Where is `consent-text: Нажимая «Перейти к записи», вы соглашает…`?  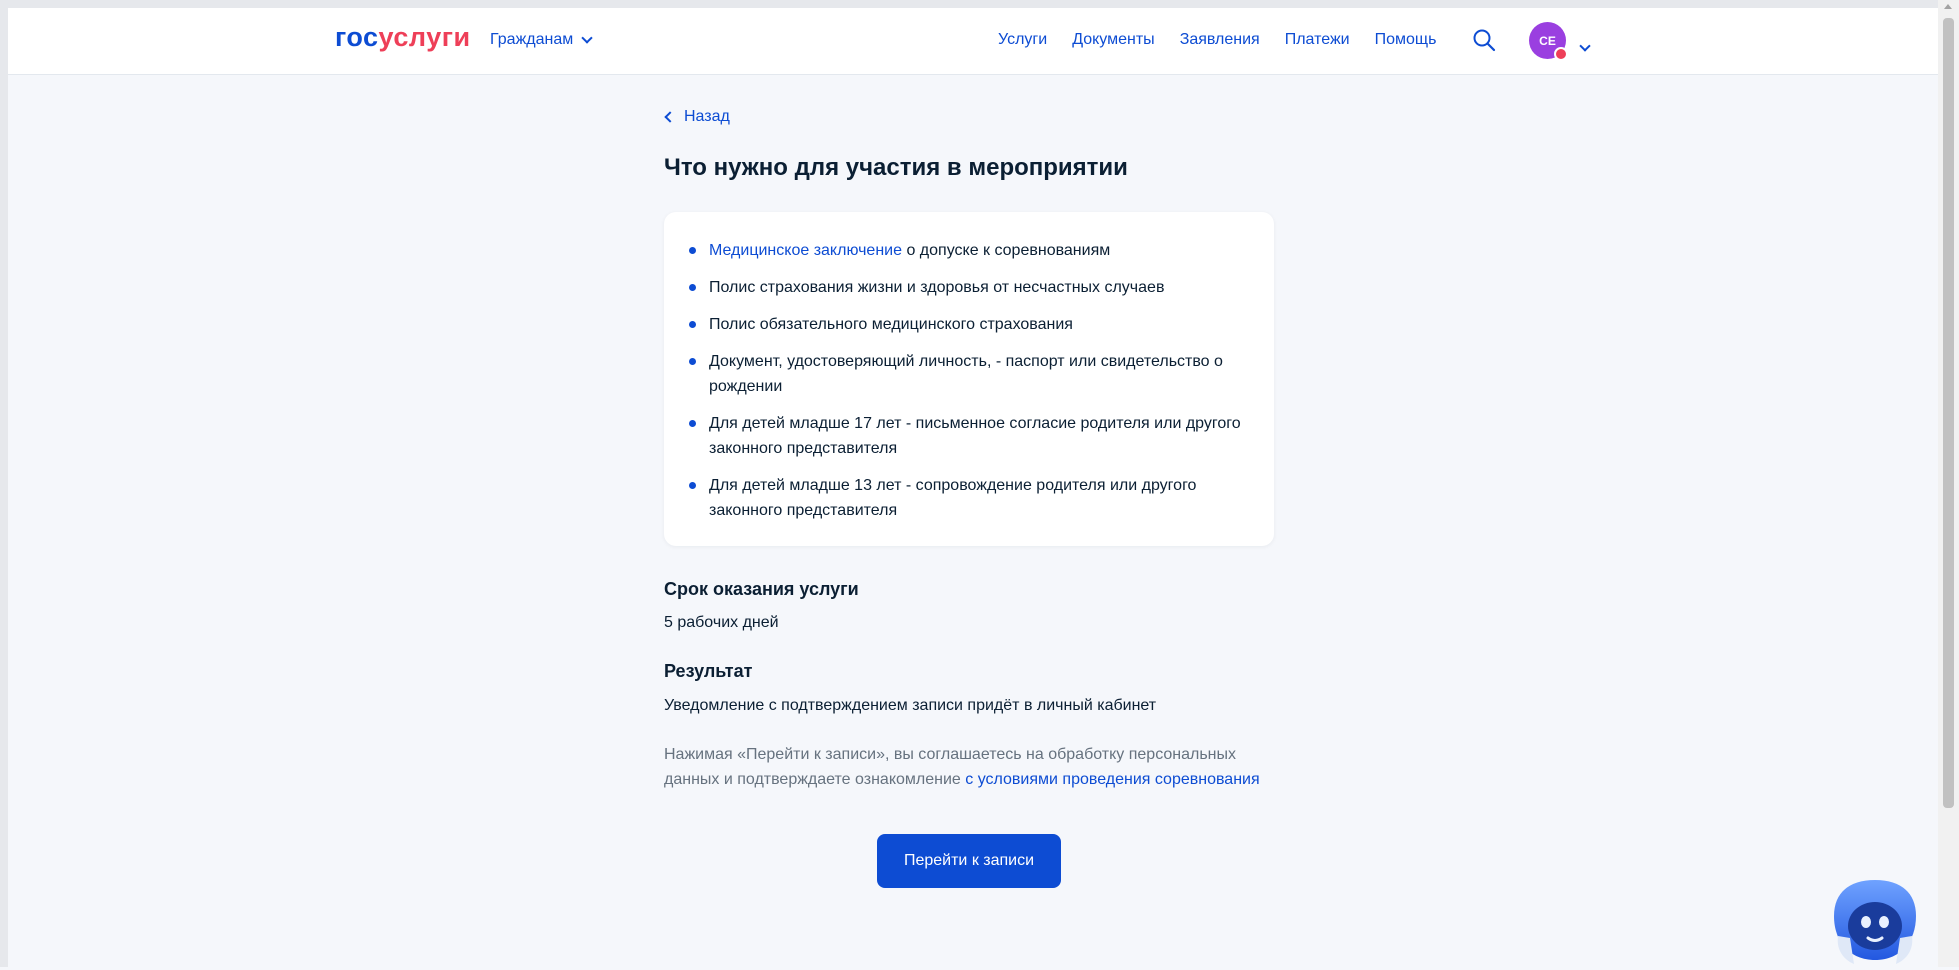
consent-text: Нажимая «Перейти к записи», вы соглашает… is located at coordinates (974, 767).